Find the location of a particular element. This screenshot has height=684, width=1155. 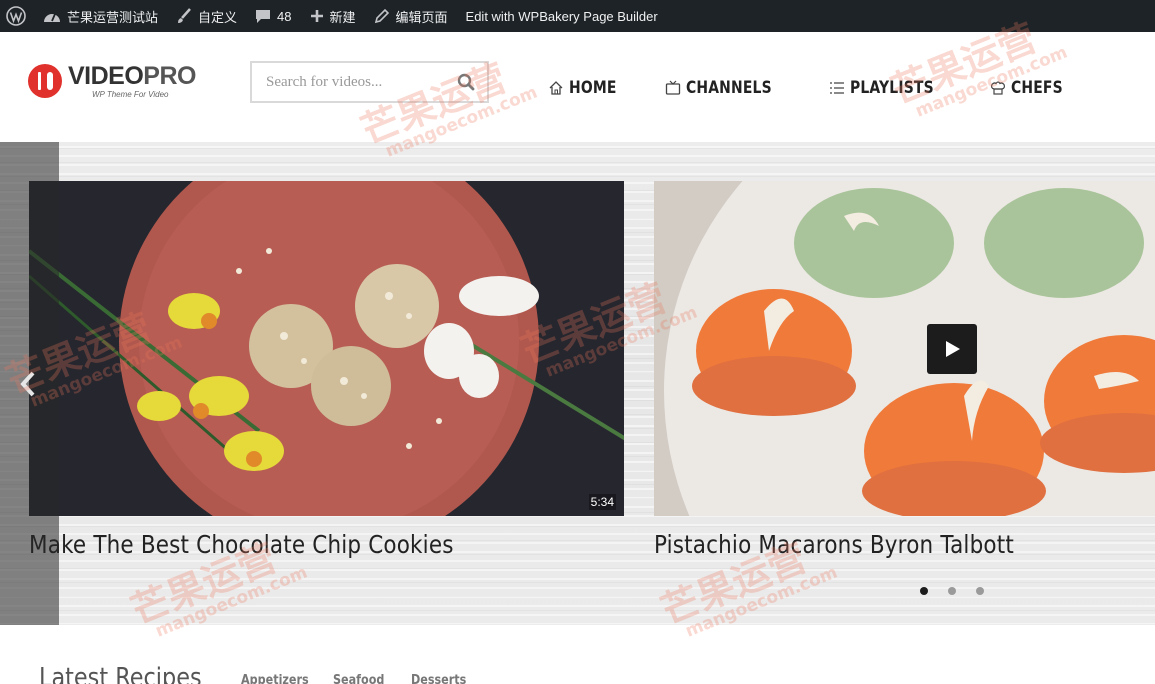

admin-site-link: 芒果运营测试站 is located at coordinates (100, 16).